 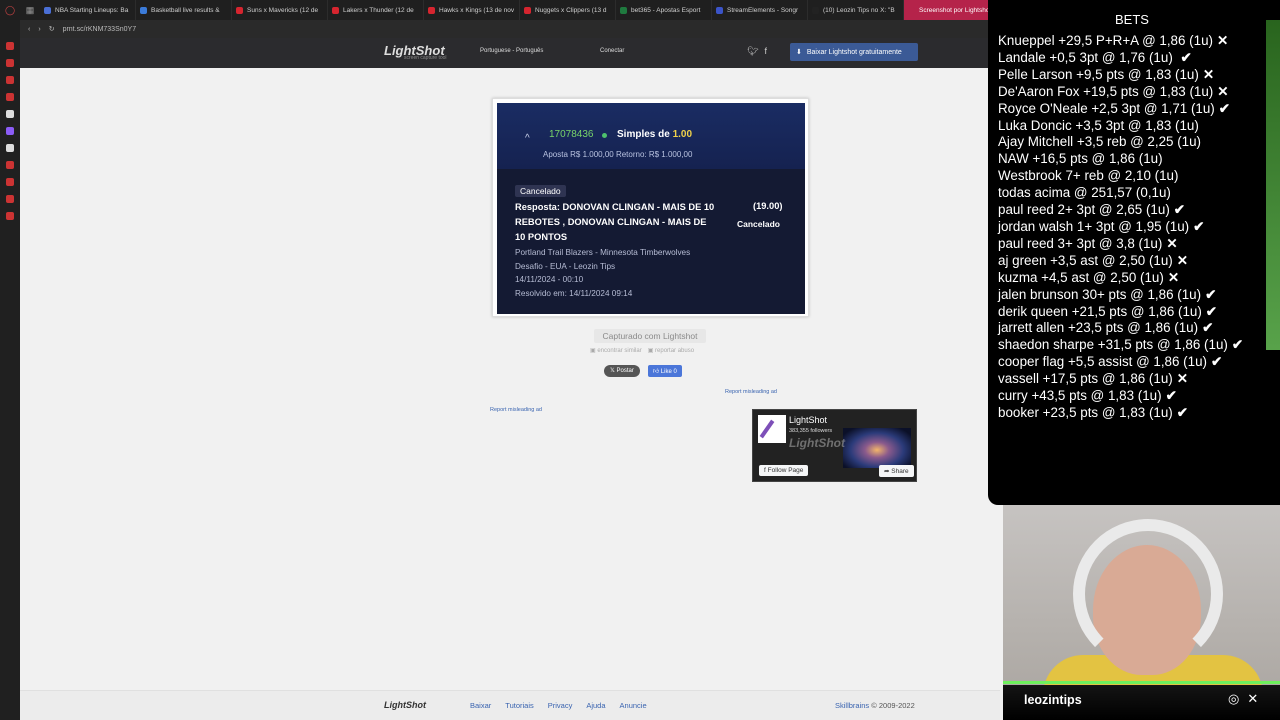 I want to click on find-similar-link: ▣ encontrar similar, so click(x=616, y=350).